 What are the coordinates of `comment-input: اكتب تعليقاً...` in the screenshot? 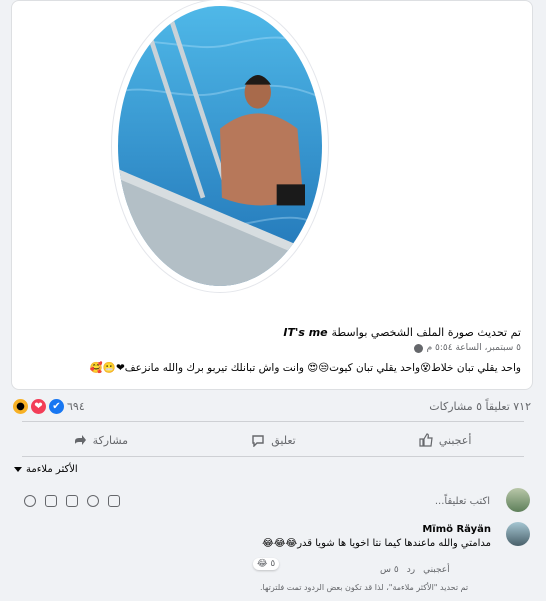 It's located at (257, 501).